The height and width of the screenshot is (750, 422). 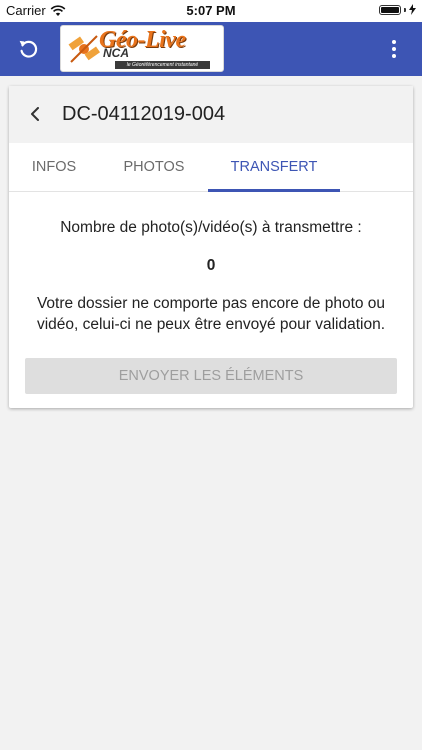 I want to click on charging-icon, so click(x=412, y=9).